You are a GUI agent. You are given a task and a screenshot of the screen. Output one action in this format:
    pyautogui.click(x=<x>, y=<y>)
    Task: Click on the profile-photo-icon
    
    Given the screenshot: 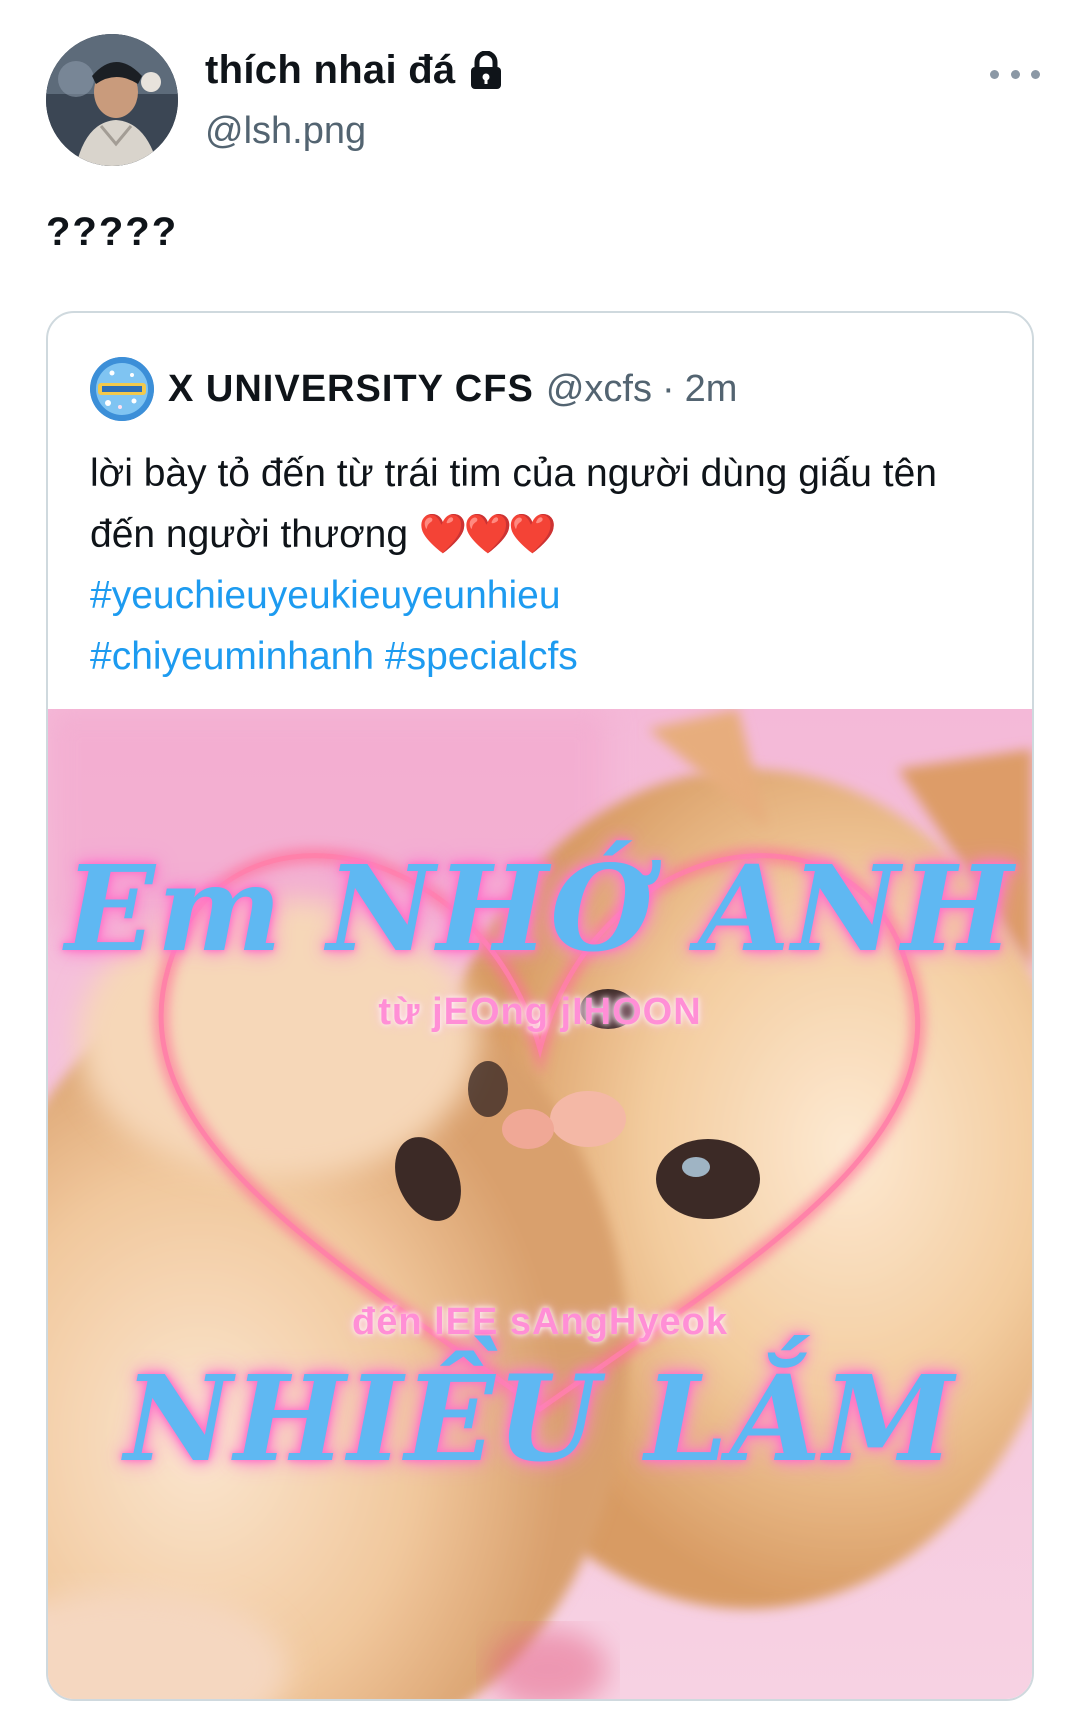 What is the action you would take?
    pyautogui.click(x=112, y=100)
    